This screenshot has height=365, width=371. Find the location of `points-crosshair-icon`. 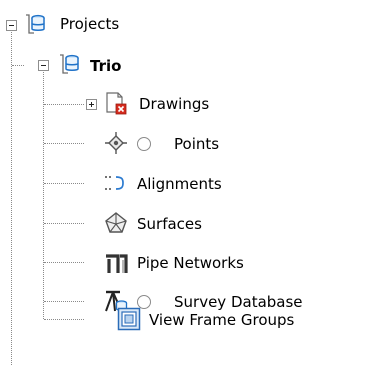

points-crosshair-icon is located at coordinates (116, 143).